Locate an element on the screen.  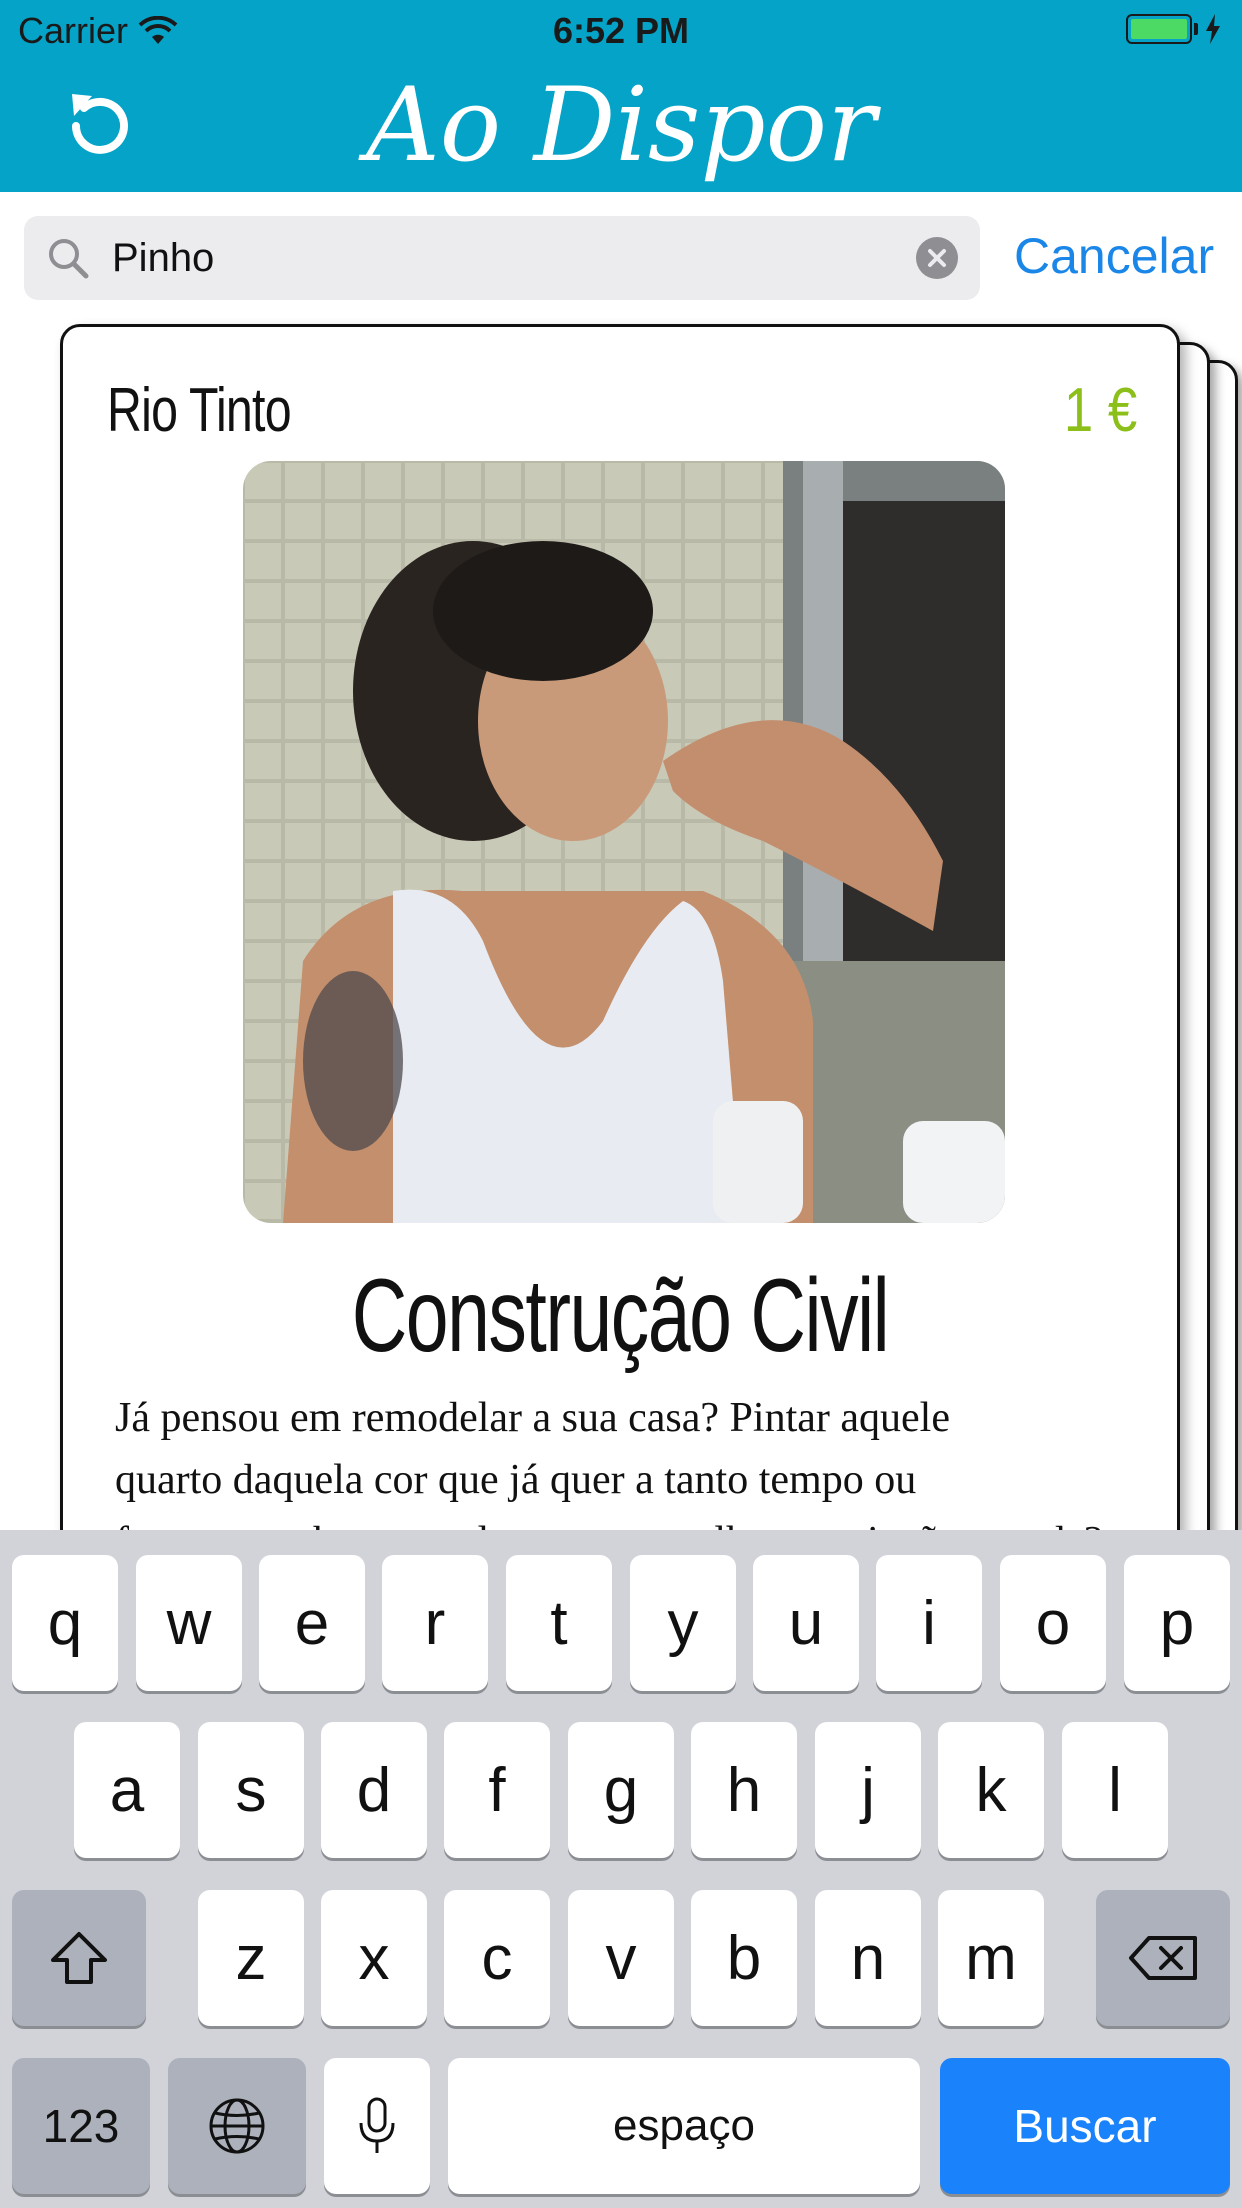
backspace-key is located at coordinates (1163, 1958).